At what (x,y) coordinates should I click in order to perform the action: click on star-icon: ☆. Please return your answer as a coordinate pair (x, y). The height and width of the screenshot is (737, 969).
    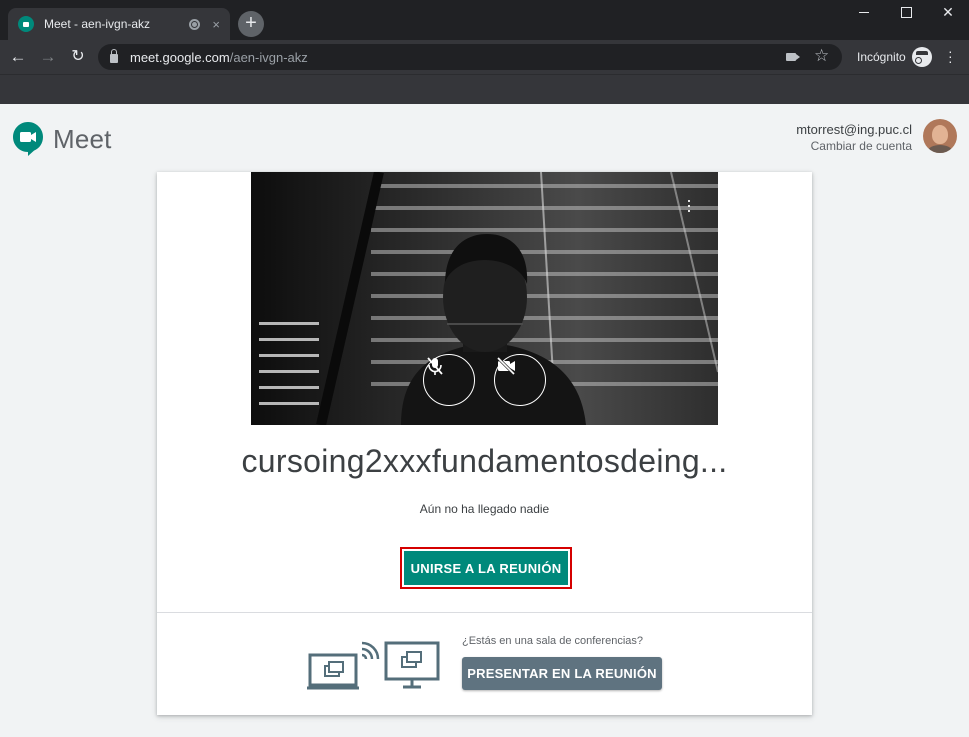
    Looking at the image, I should click on (821, 56).